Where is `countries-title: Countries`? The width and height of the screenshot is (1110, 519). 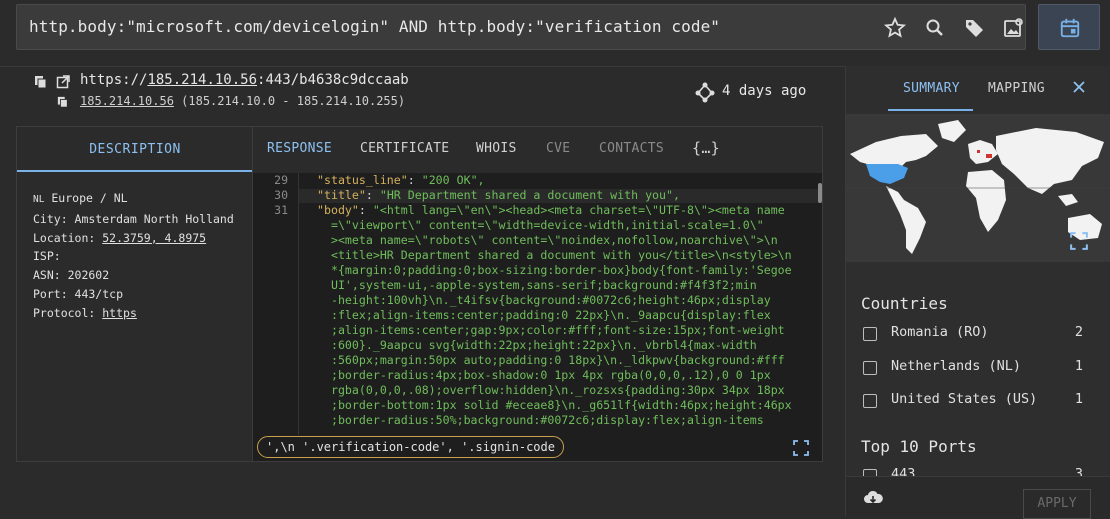
countries-title: Countries is located at coordinates (904, 303).